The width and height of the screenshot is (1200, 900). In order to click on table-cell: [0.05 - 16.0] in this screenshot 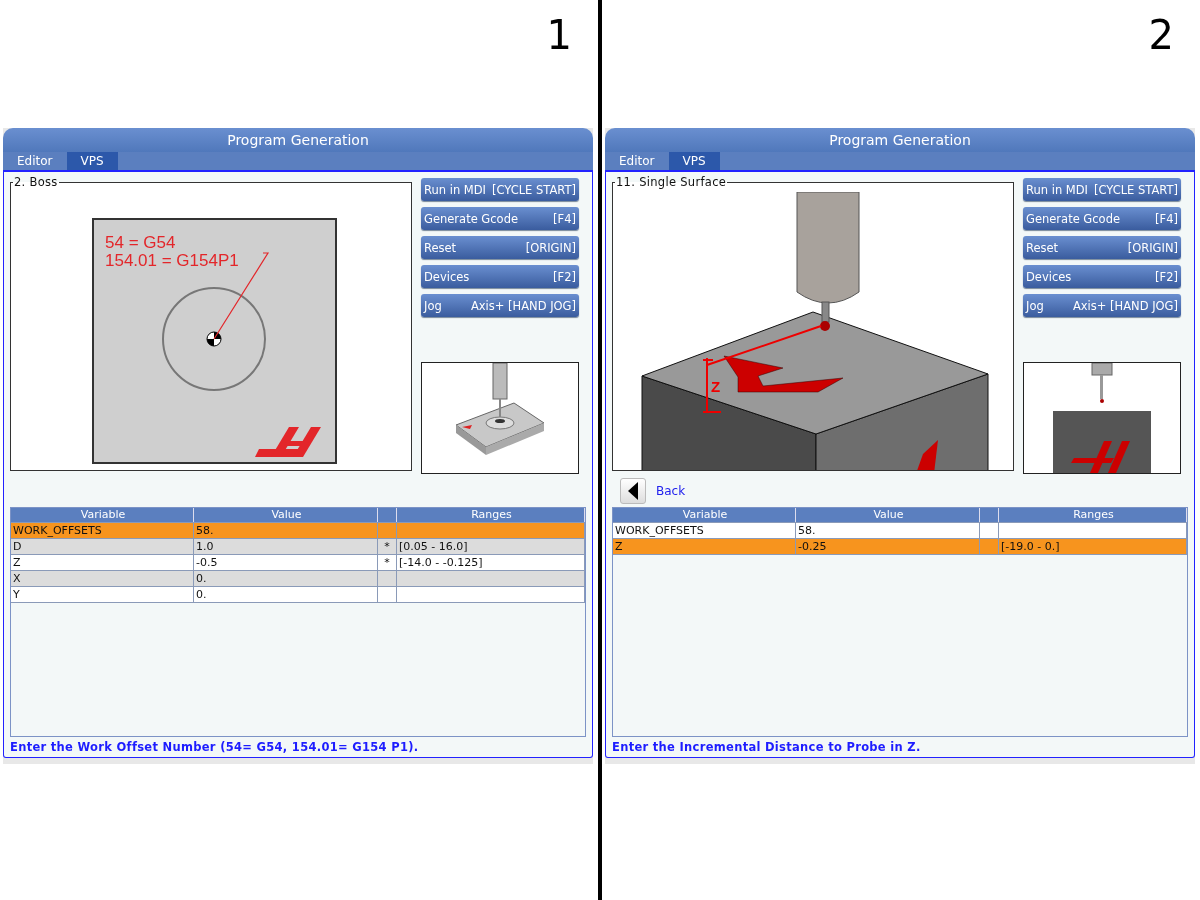, I will do `click(433, 546)`.